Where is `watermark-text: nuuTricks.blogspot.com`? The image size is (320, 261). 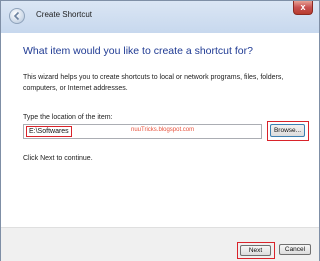 watermark-text: nuuTricks.blogspot.com is located at coordinates (163, 130).